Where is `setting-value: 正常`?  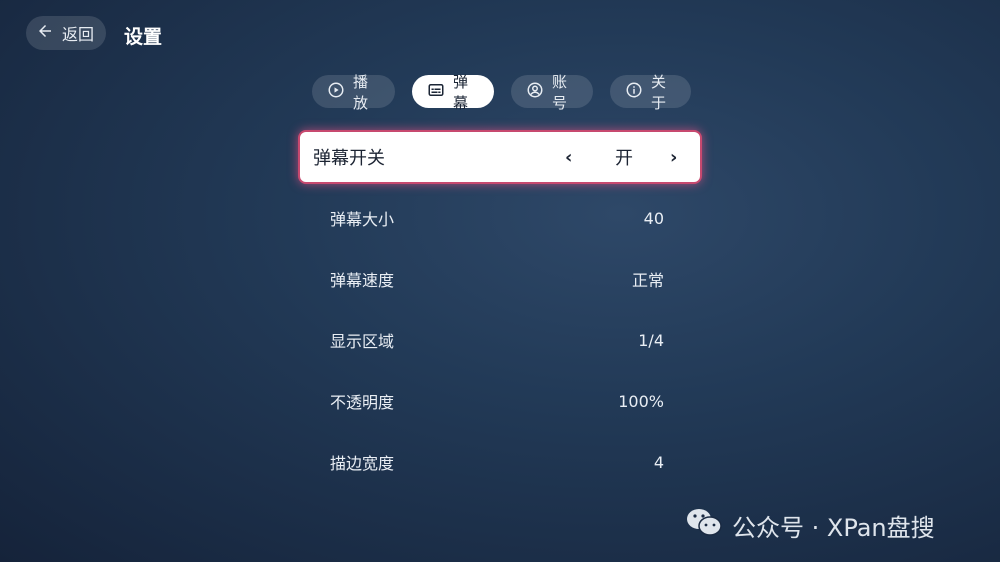
setting-value: 正常 is located at coordinates (647, 280).